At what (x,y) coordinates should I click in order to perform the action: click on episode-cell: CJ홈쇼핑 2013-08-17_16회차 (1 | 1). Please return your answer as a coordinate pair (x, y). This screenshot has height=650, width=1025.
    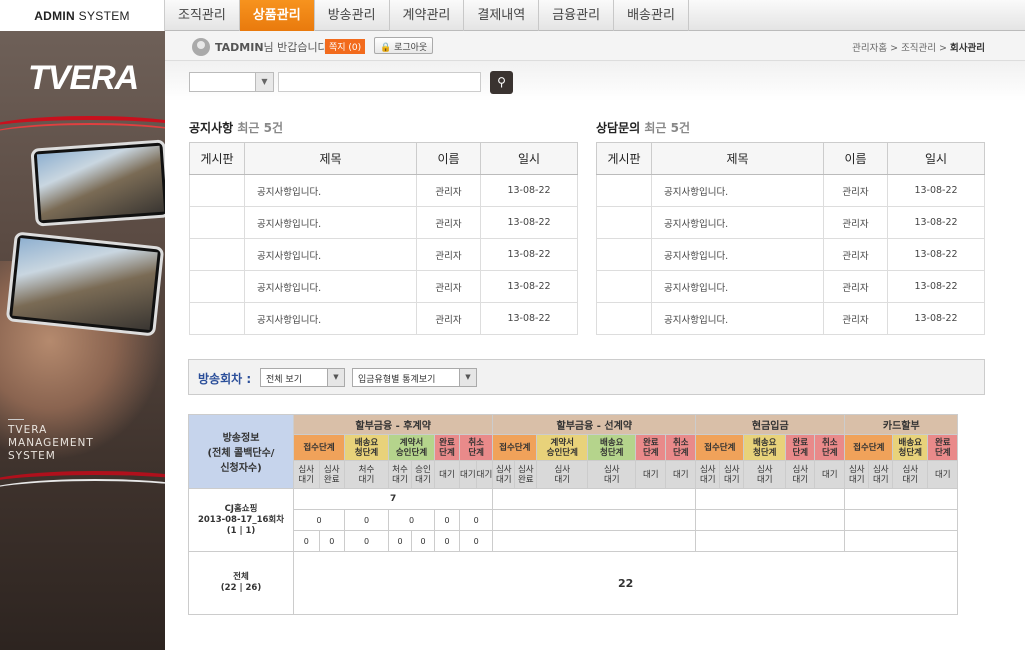
    Looking at the image, I should click on (241, 520).